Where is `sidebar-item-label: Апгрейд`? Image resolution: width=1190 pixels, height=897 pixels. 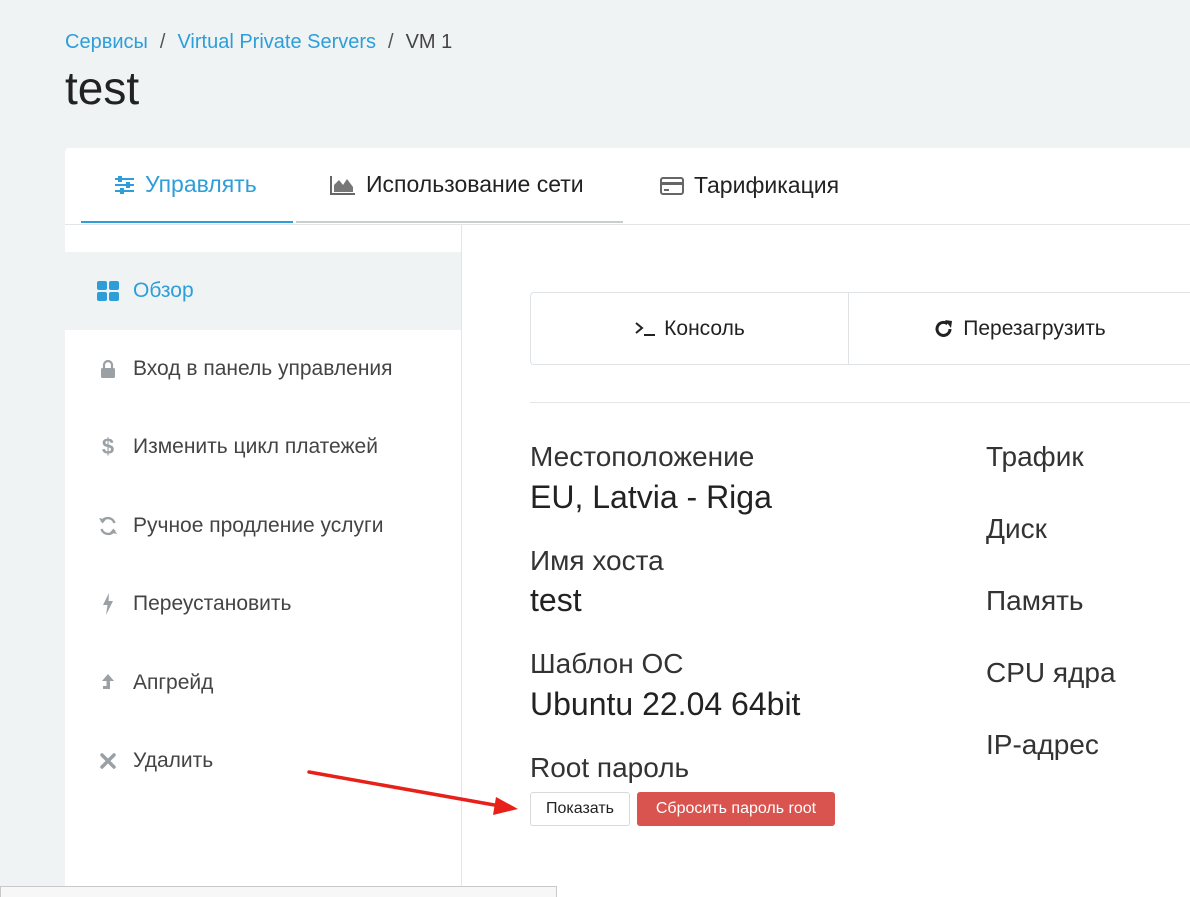
sidebar-item-label: Апгрейд is located at coordinates (173, 682).